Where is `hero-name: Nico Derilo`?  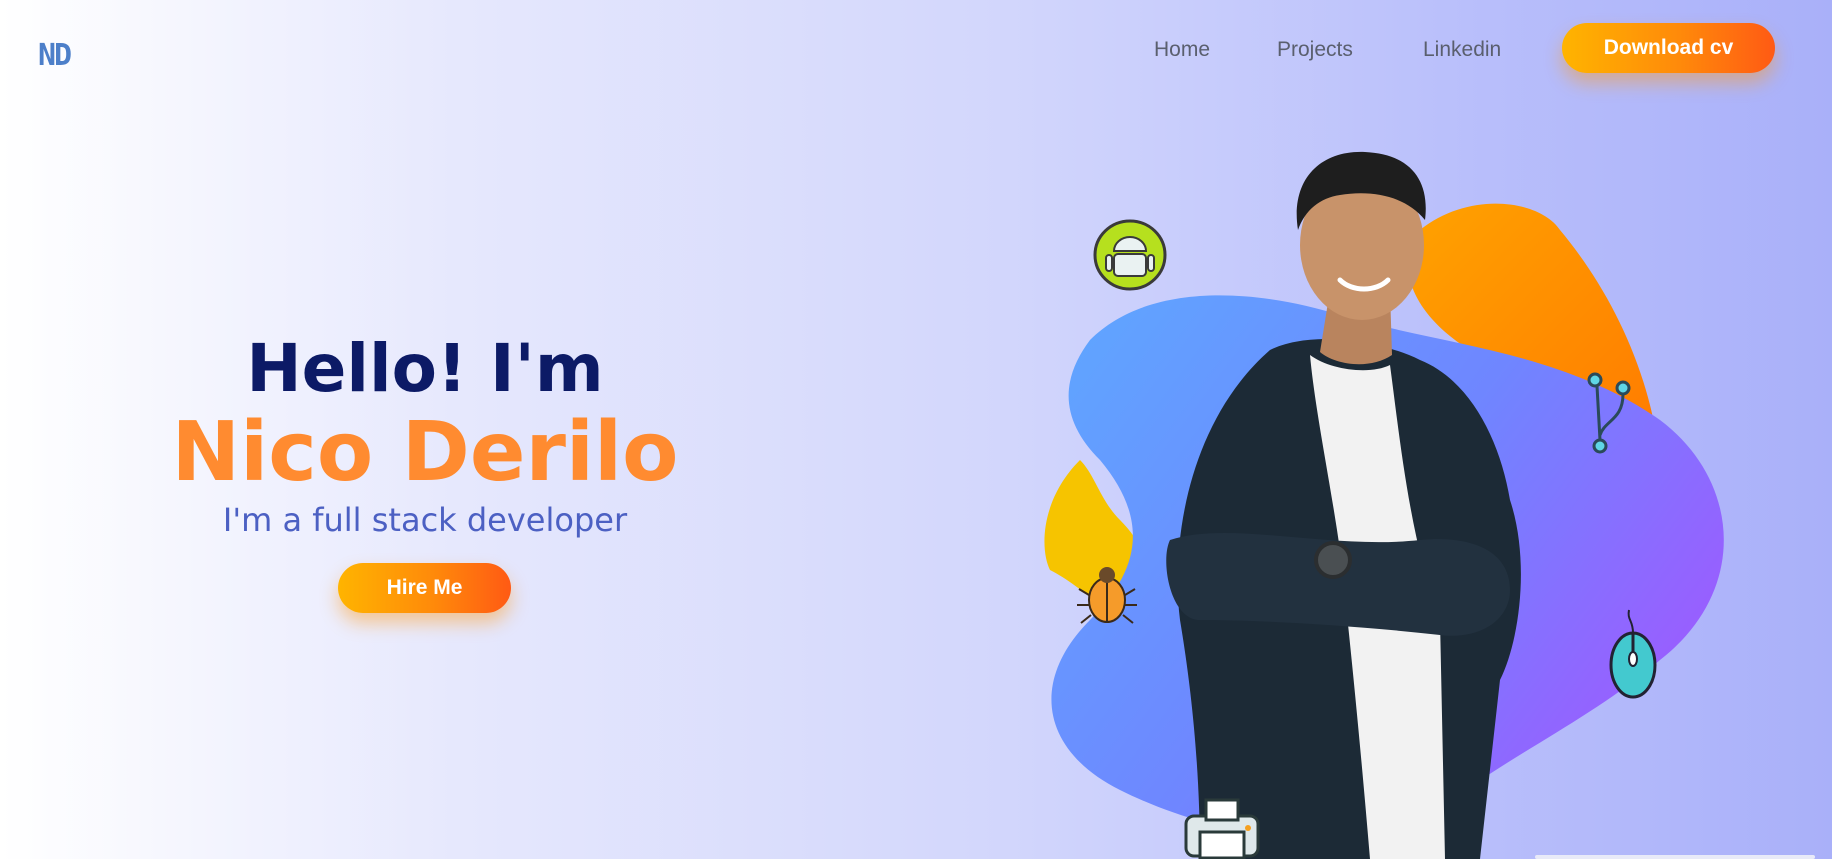 hero-name: Nico Derilo is located at coordinates (425, 452).